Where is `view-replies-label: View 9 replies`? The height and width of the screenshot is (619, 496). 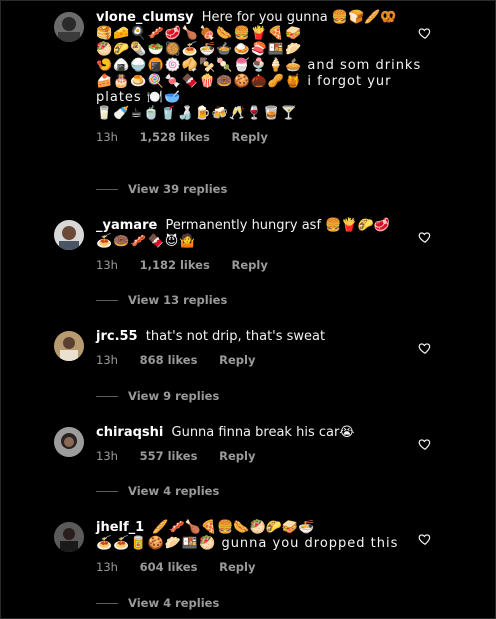 view-replies-label: View 9 replies is located at coordinates (173, 396).